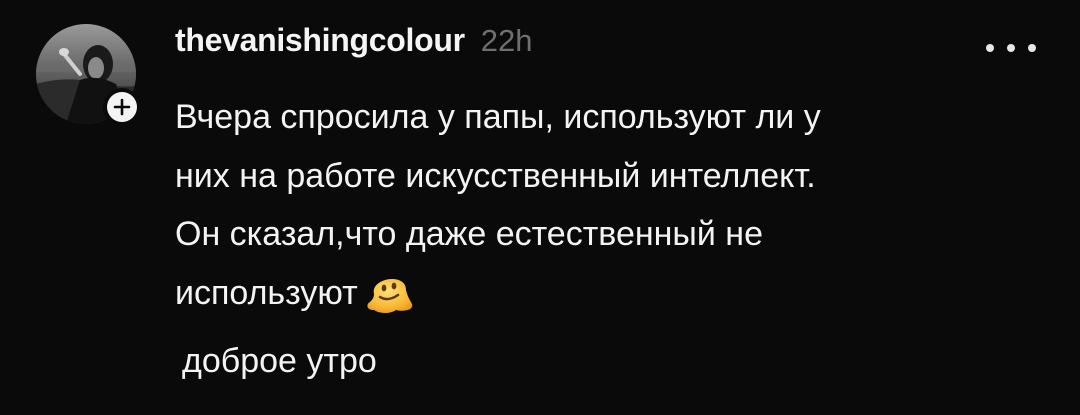  I want to click on body-line: Он сказал,что даже естественный не, so click(469, 234).